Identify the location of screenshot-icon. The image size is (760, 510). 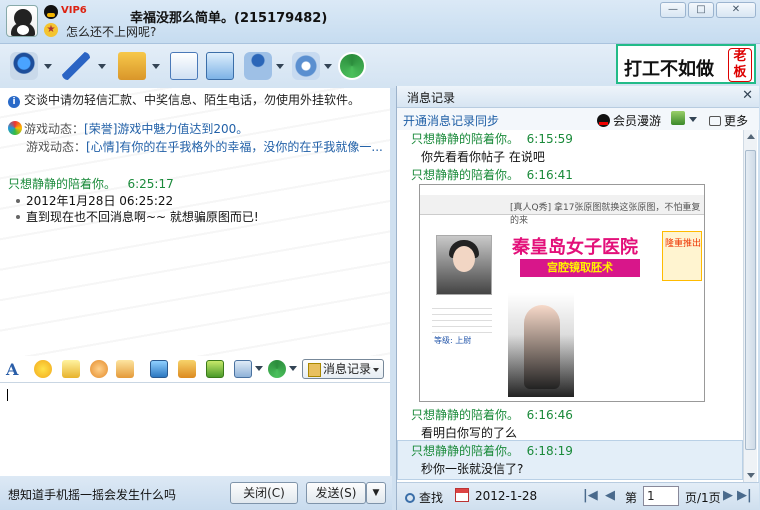
(243, 369).